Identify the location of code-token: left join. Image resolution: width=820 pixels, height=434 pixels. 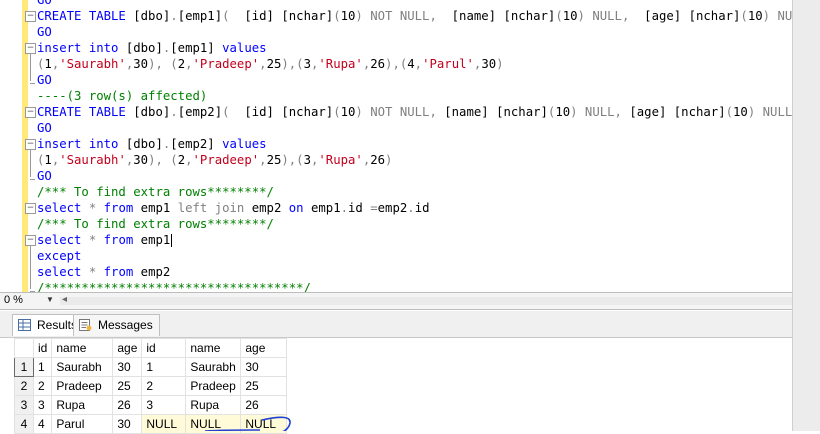
(214, 208).